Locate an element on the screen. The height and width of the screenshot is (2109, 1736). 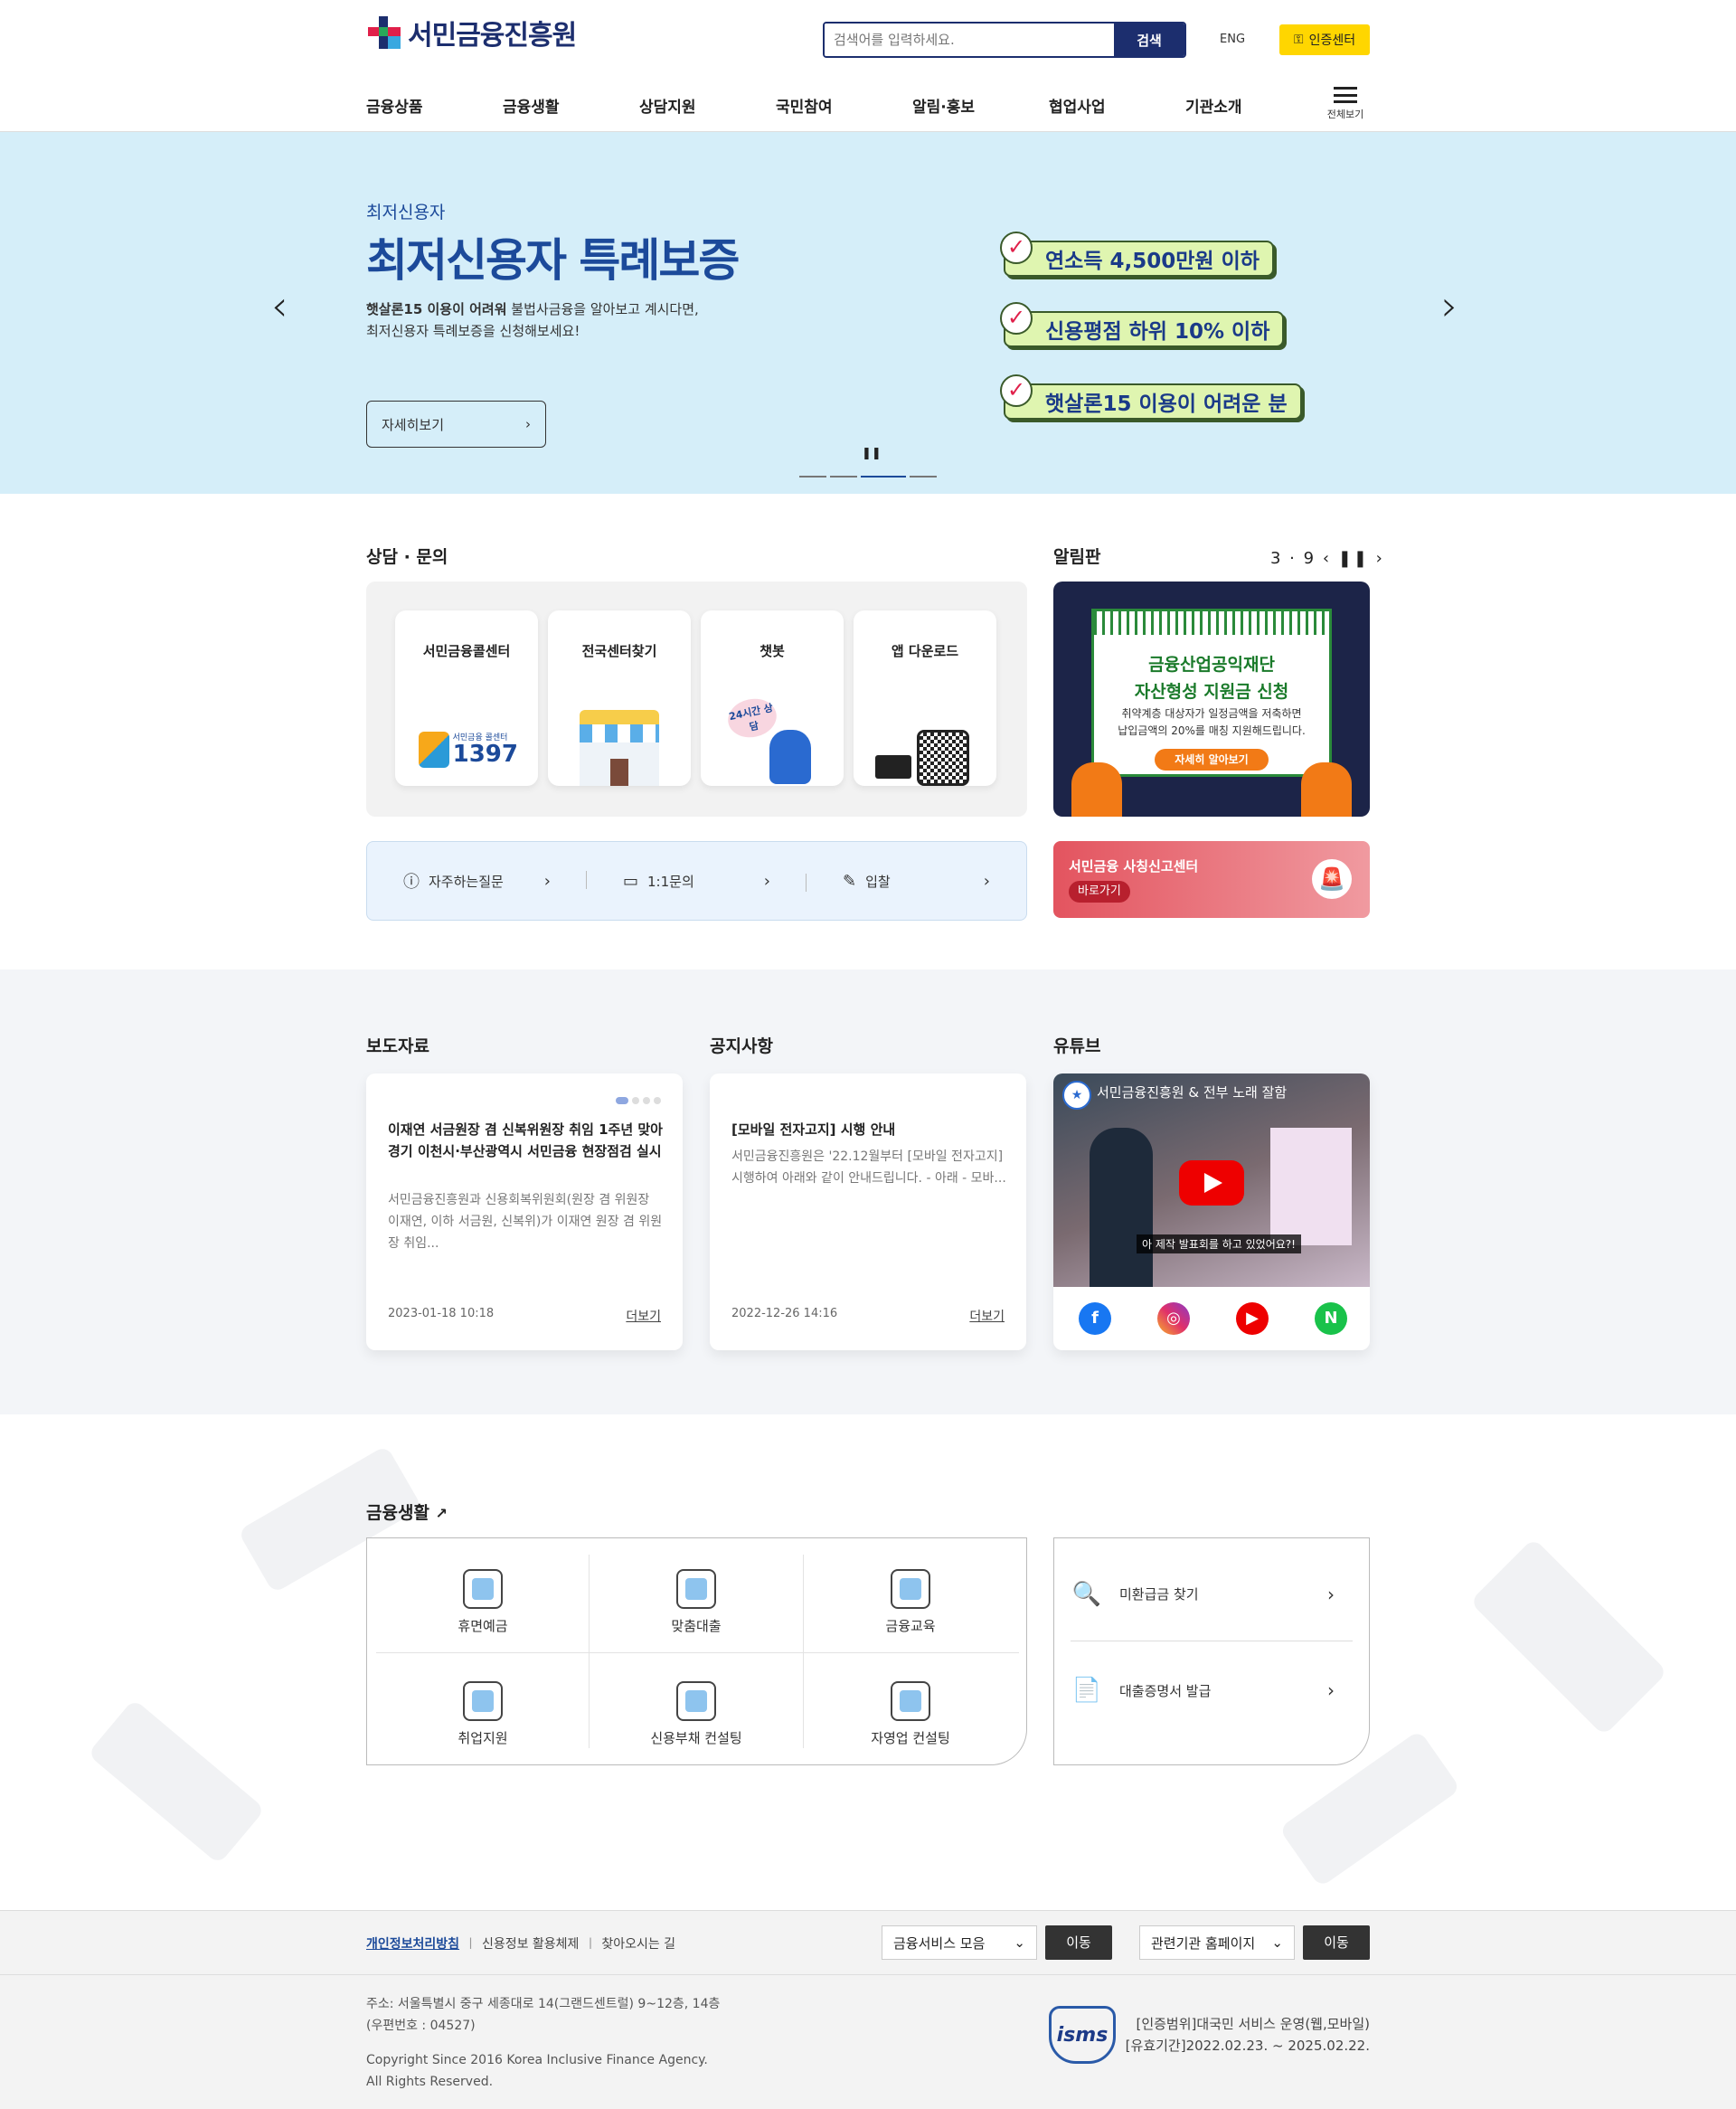
life-item-label: 자영업 컨설팅 is located at coordinates (911, 1738).